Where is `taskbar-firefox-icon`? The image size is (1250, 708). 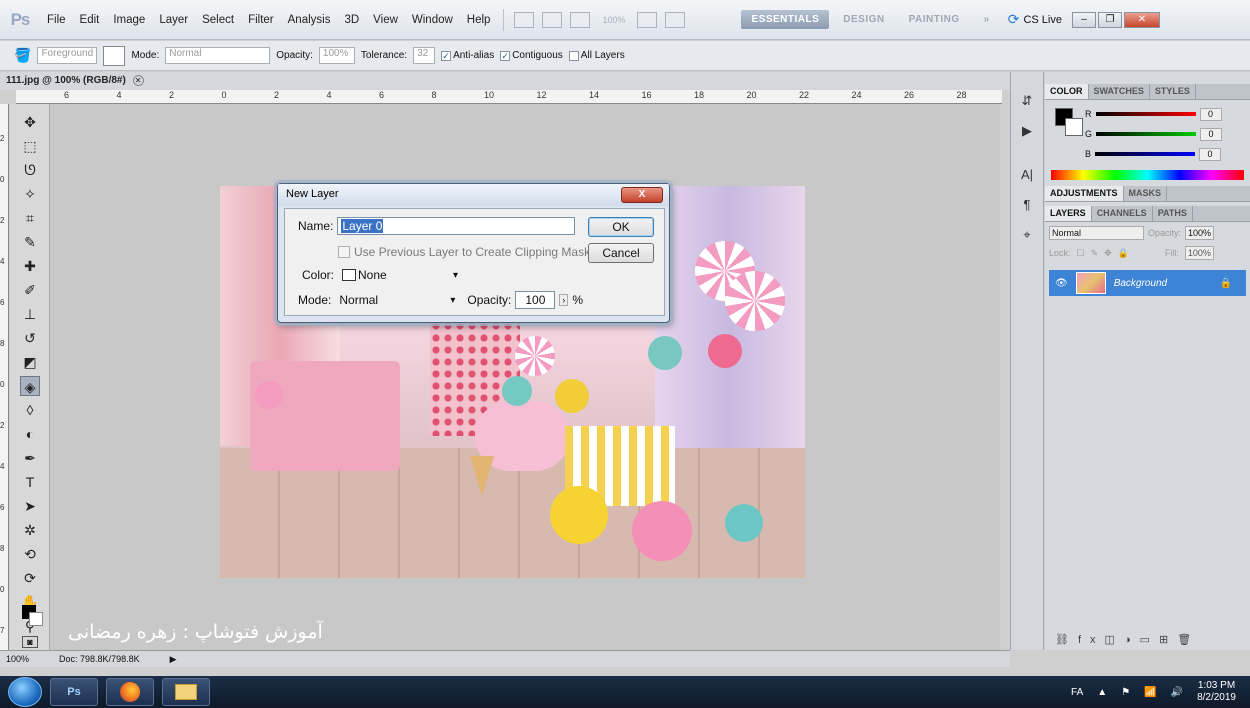 taskbar-firefox-icon is located at coordinates (130, 692).